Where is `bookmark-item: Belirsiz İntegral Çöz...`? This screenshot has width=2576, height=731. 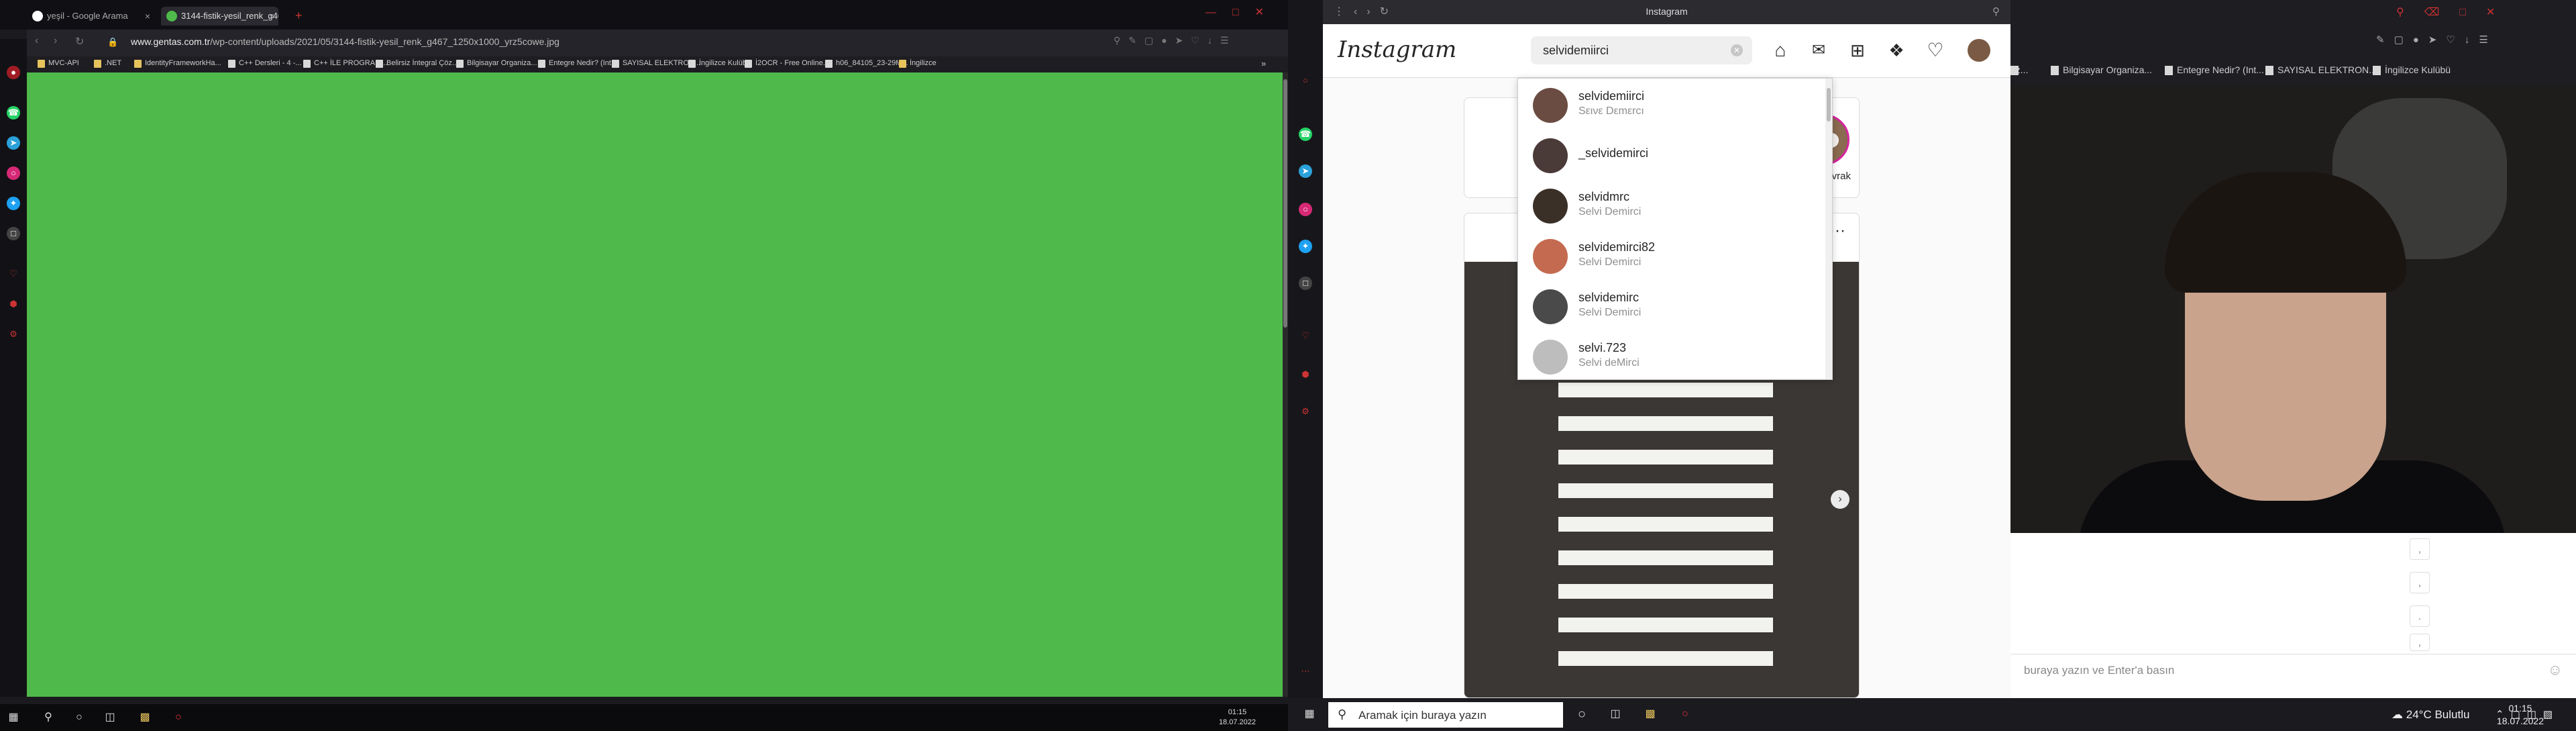
bookmark-item: Belirsiz İntegral Çöz... is located at coordinates (417, 63).